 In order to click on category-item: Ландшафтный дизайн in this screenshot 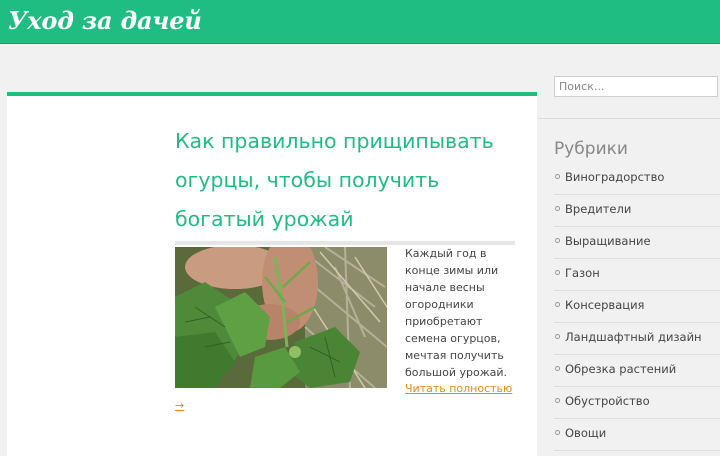, I will do `click(637, 339)`.